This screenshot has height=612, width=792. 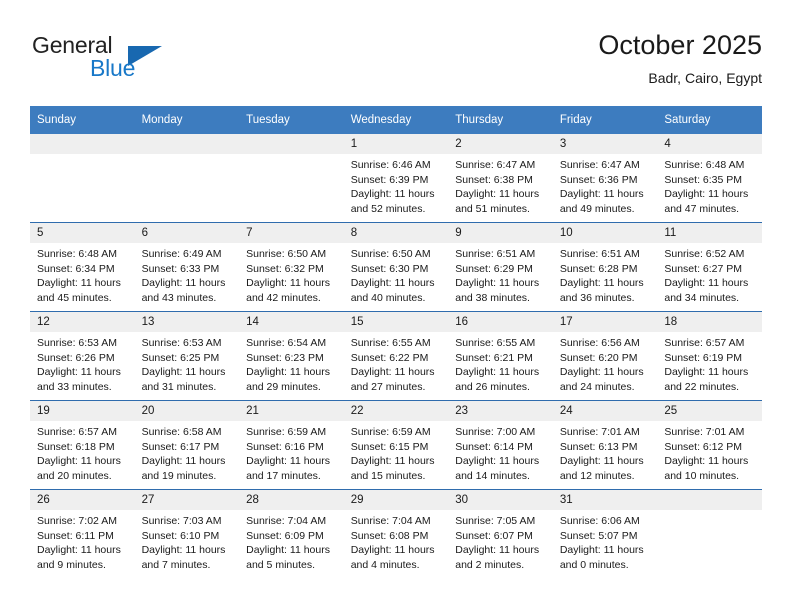 I want to click on day-detail-line: Sunrise: 6:48 AM, so click(x=77, y=254).